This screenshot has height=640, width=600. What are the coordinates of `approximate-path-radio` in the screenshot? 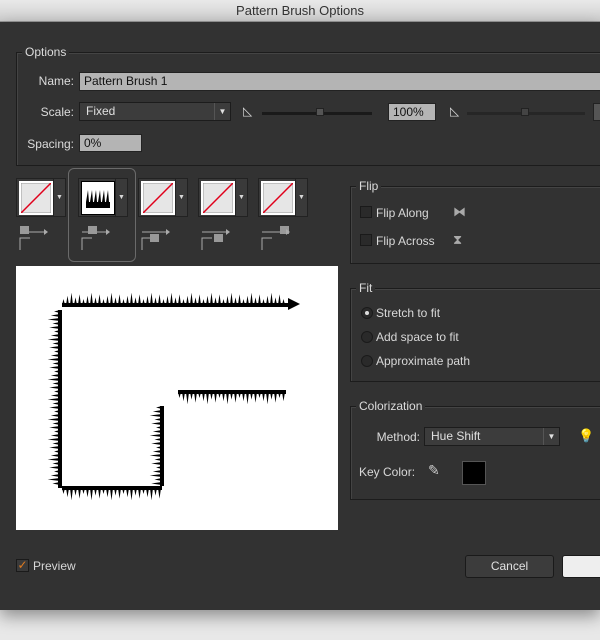 It's located at (367, 361).